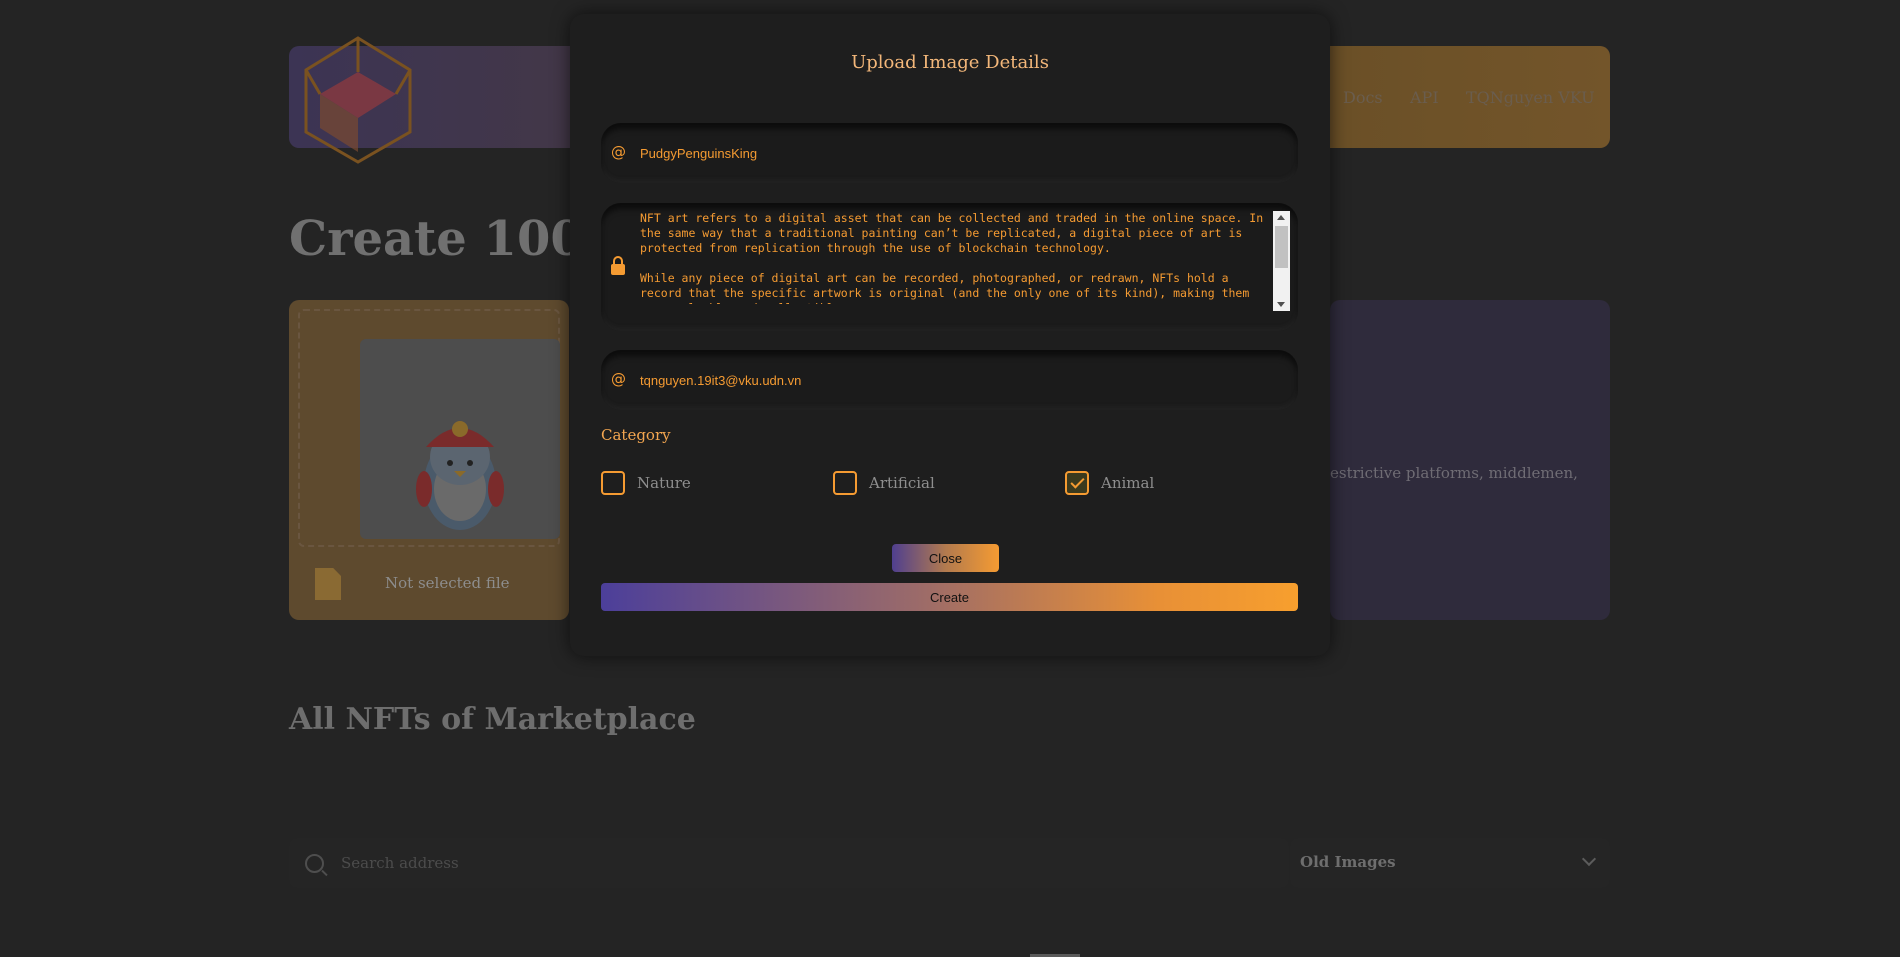 The height and width of the screenshot is (957, 1900). What do you see at coordinates (1589, 859) in the screenshot?
I see `chevron-down-icon` at bounding box center [1589, 859].